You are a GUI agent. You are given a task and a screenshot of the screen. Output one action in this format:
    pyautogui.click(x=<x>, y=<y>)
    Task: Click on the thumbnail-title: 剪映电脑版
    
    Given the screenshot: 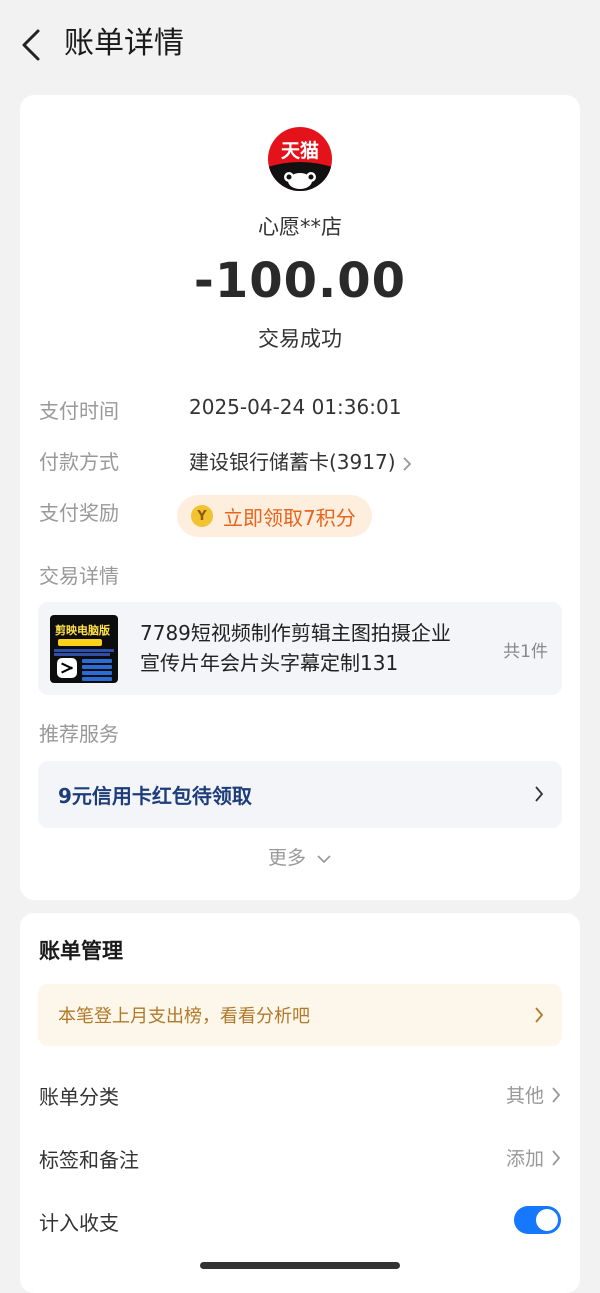 What is the action you would take?
    pyautogui.click(x=82, y=630)
    